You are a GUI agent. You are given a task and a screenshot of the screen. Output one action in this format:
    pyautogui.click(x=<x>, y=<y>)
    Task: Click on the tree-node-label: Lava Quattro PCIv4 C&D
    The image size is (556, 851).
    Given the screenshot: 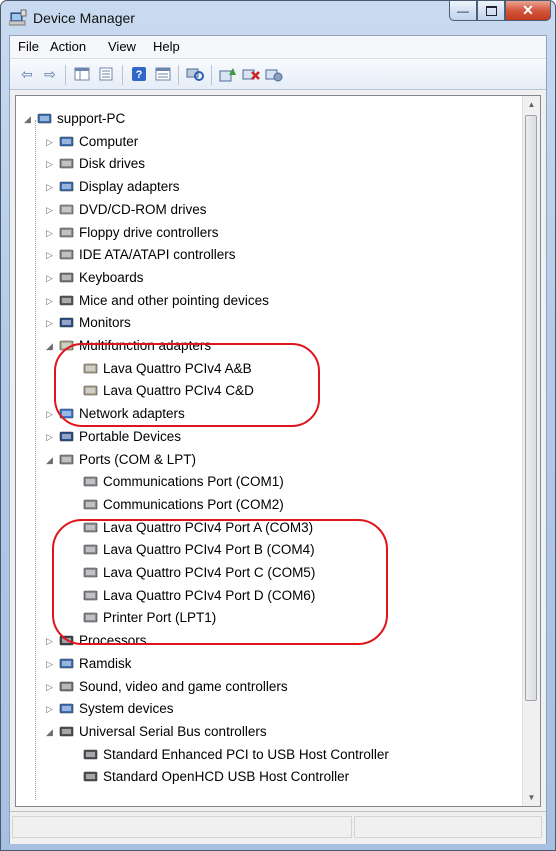 What is the action you would take?
    pyautogui.click(x=178, y=391)
    